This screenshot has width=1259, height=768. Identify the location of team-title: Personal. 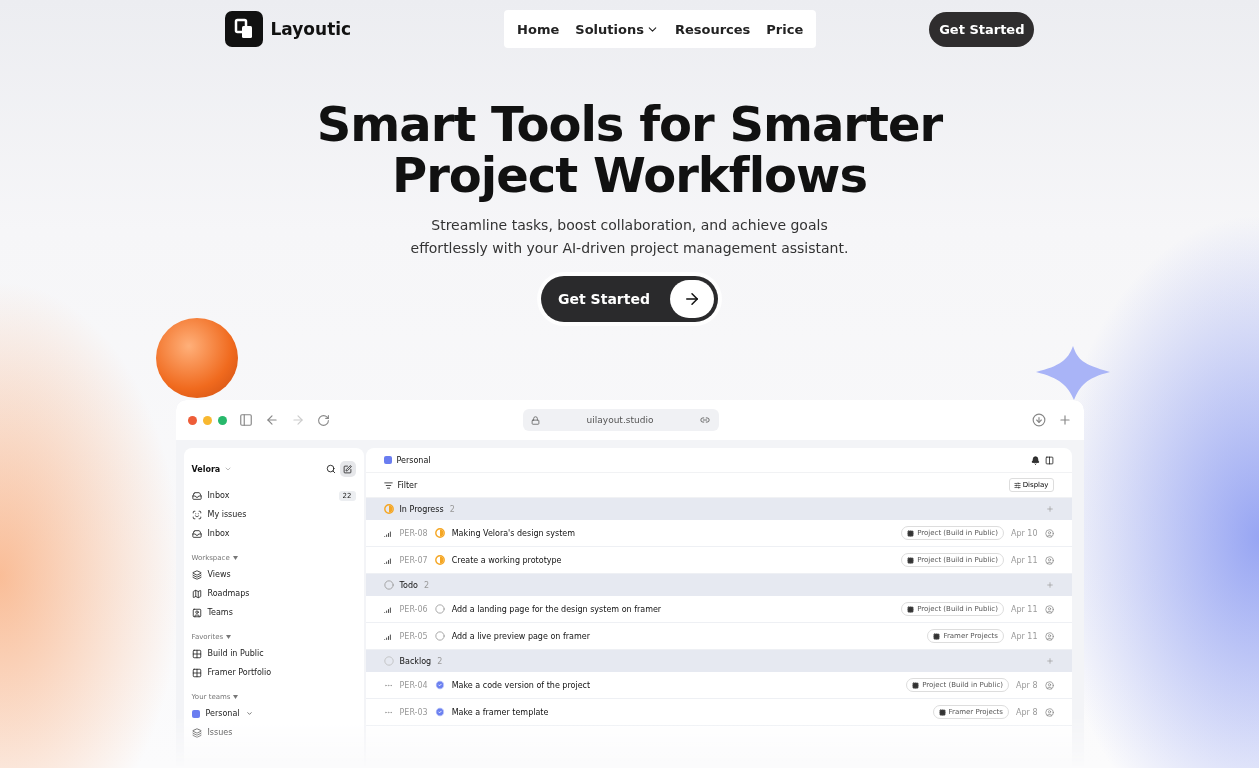
(413, 460).